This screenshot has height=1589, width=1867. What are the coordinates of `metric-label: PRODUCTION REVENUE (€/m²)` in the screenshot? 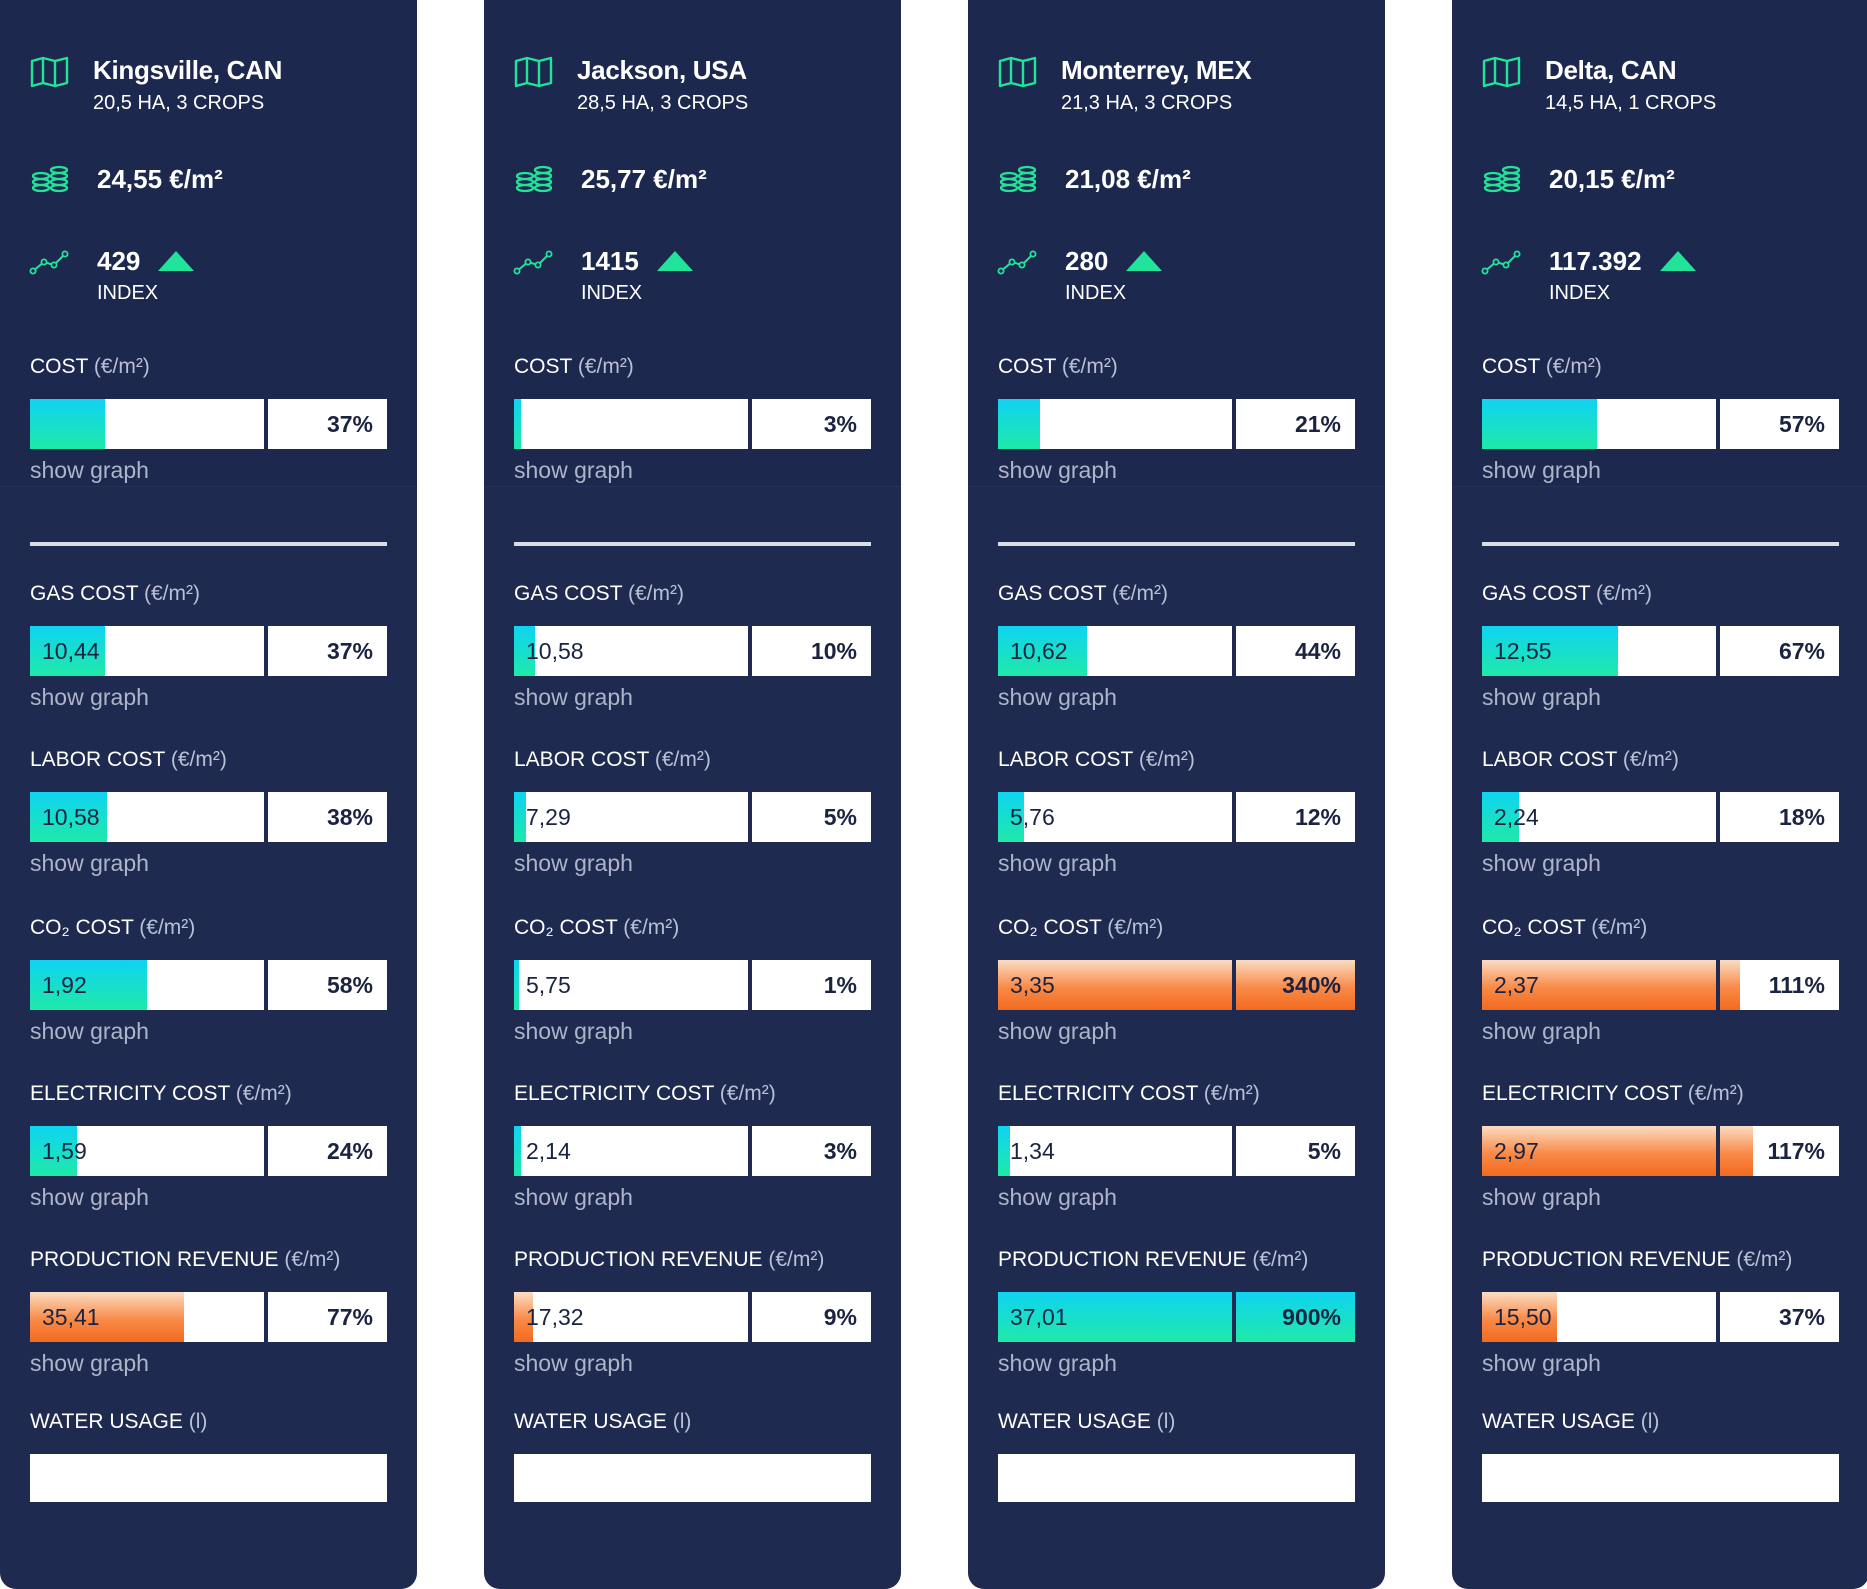 It's located at (185, 1260).